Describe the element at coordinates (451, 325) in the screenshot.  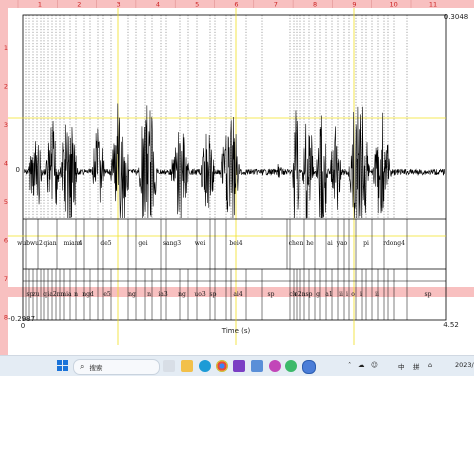
I see `time-end-label: 4.52` at that location.